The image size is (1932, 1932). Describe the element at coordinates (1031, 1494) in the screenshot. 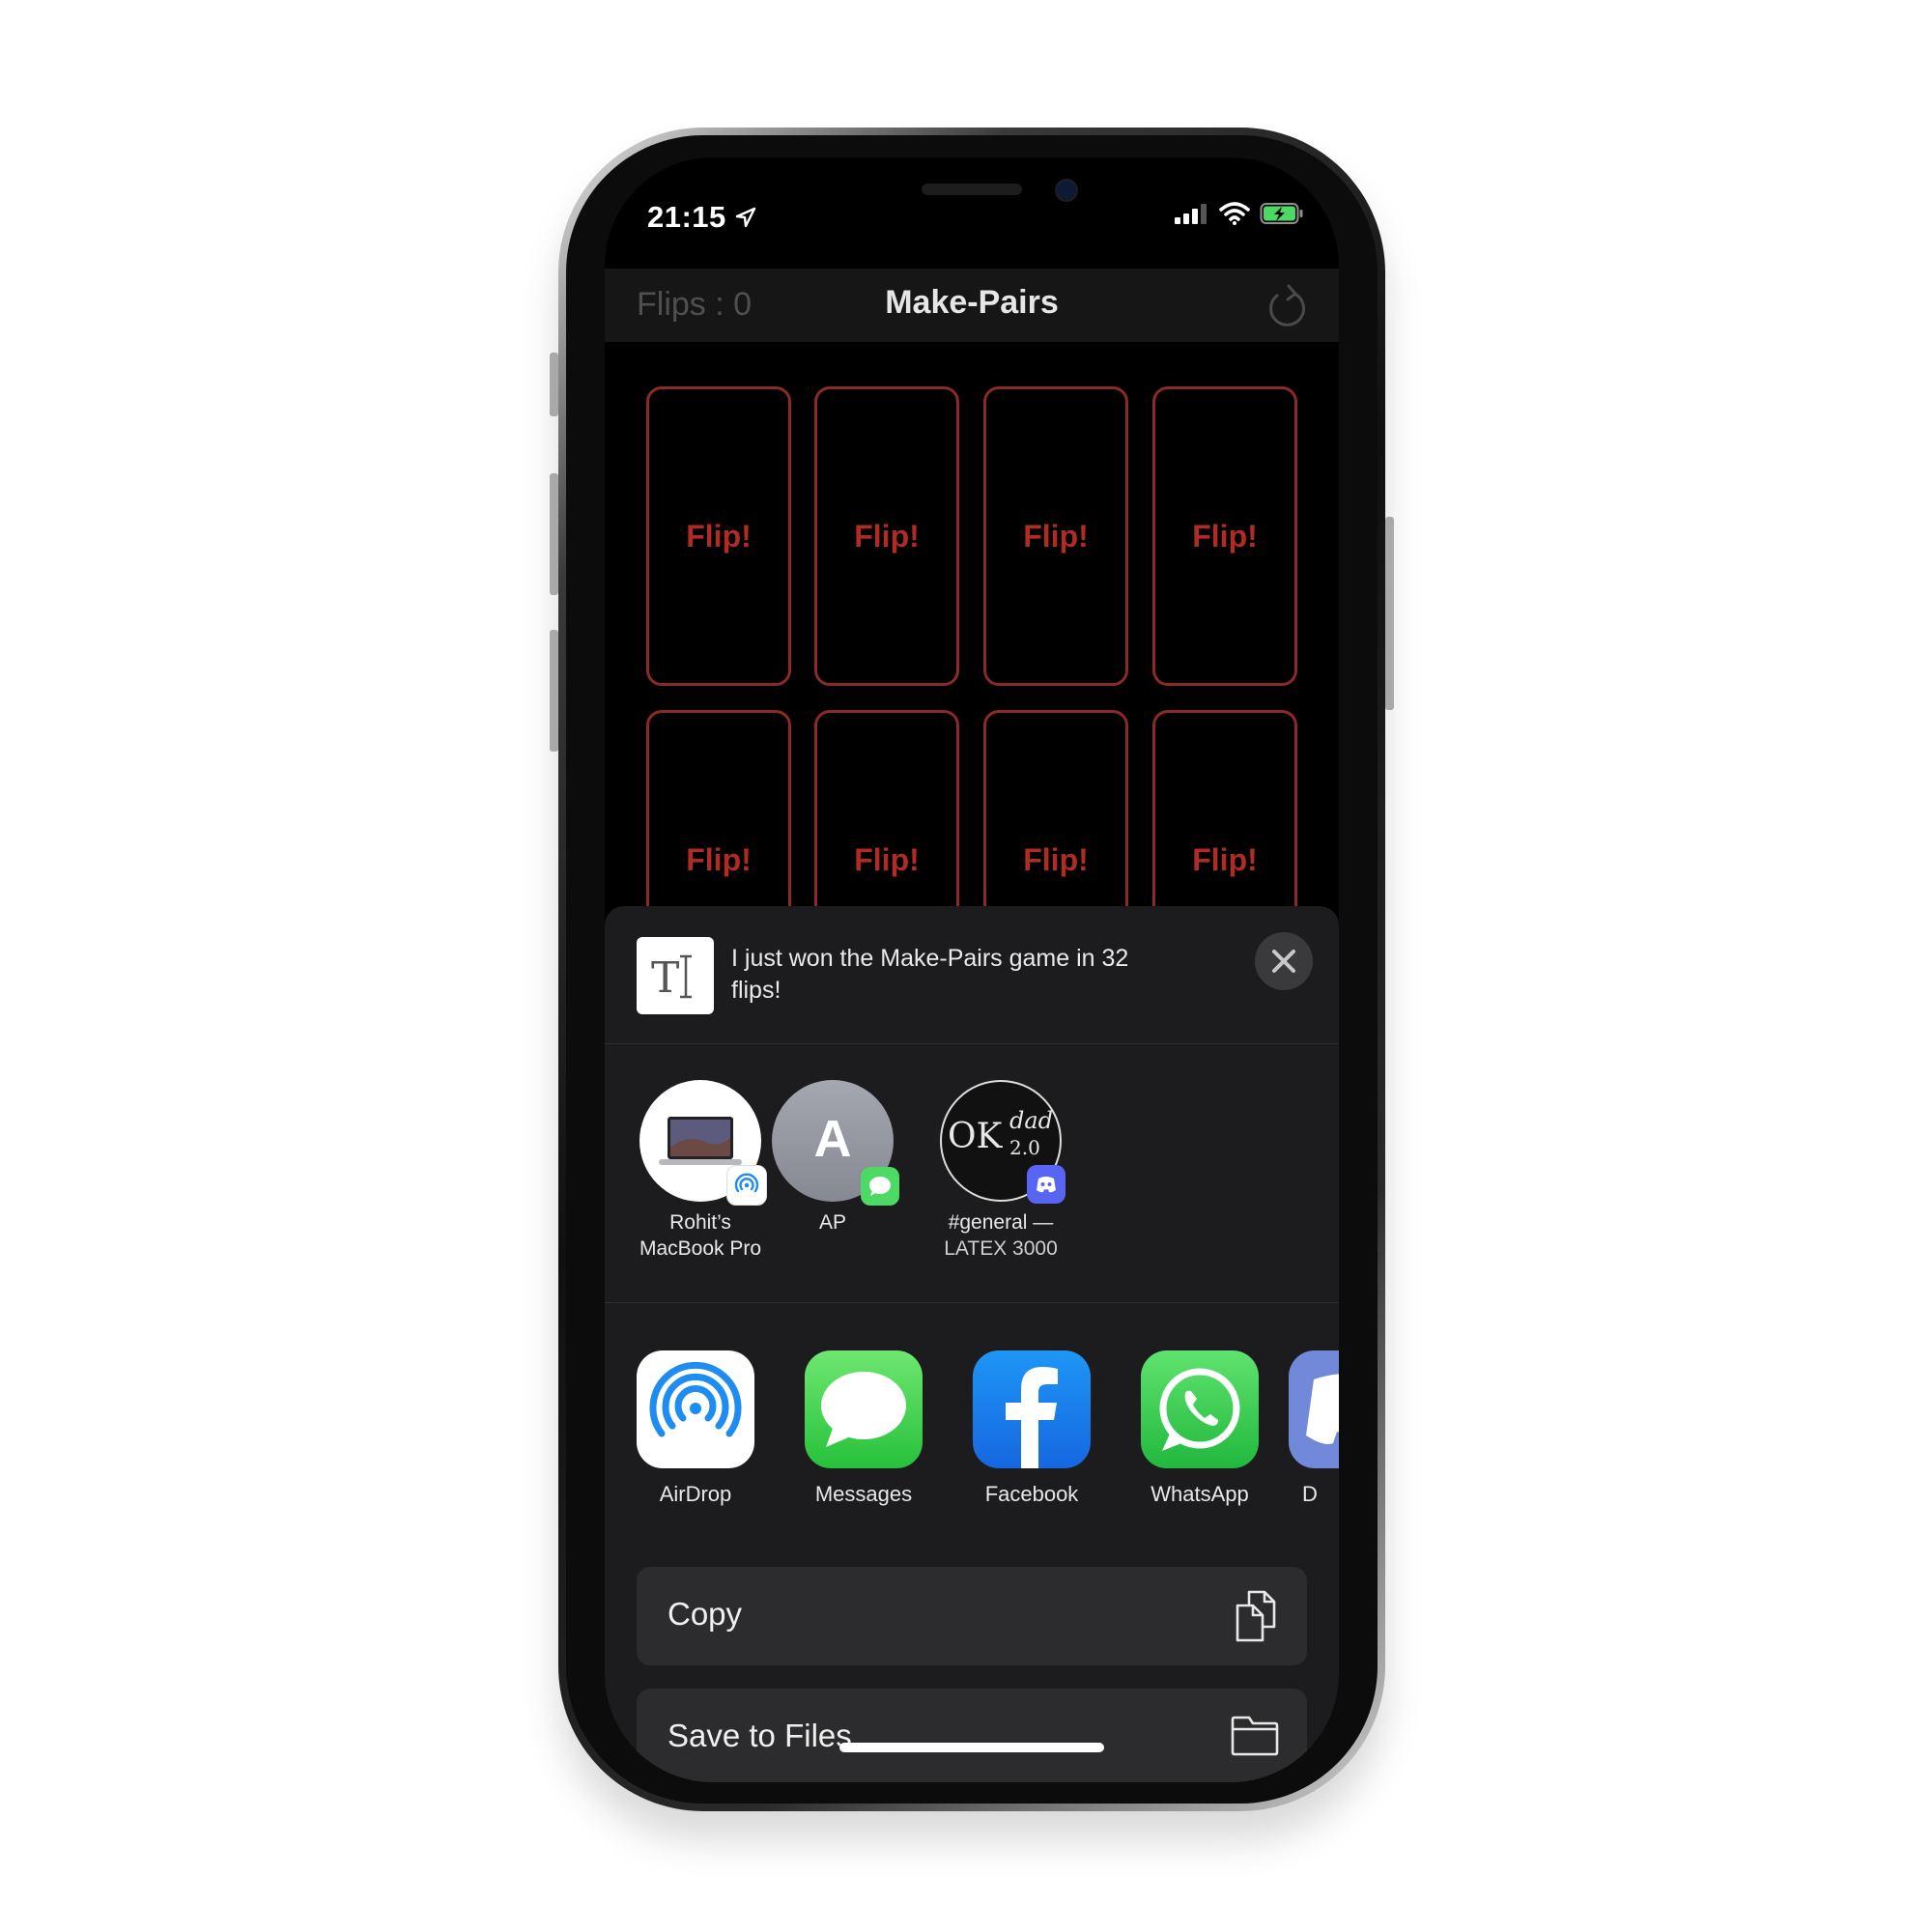

I see `app-label: Facebook` at that location.